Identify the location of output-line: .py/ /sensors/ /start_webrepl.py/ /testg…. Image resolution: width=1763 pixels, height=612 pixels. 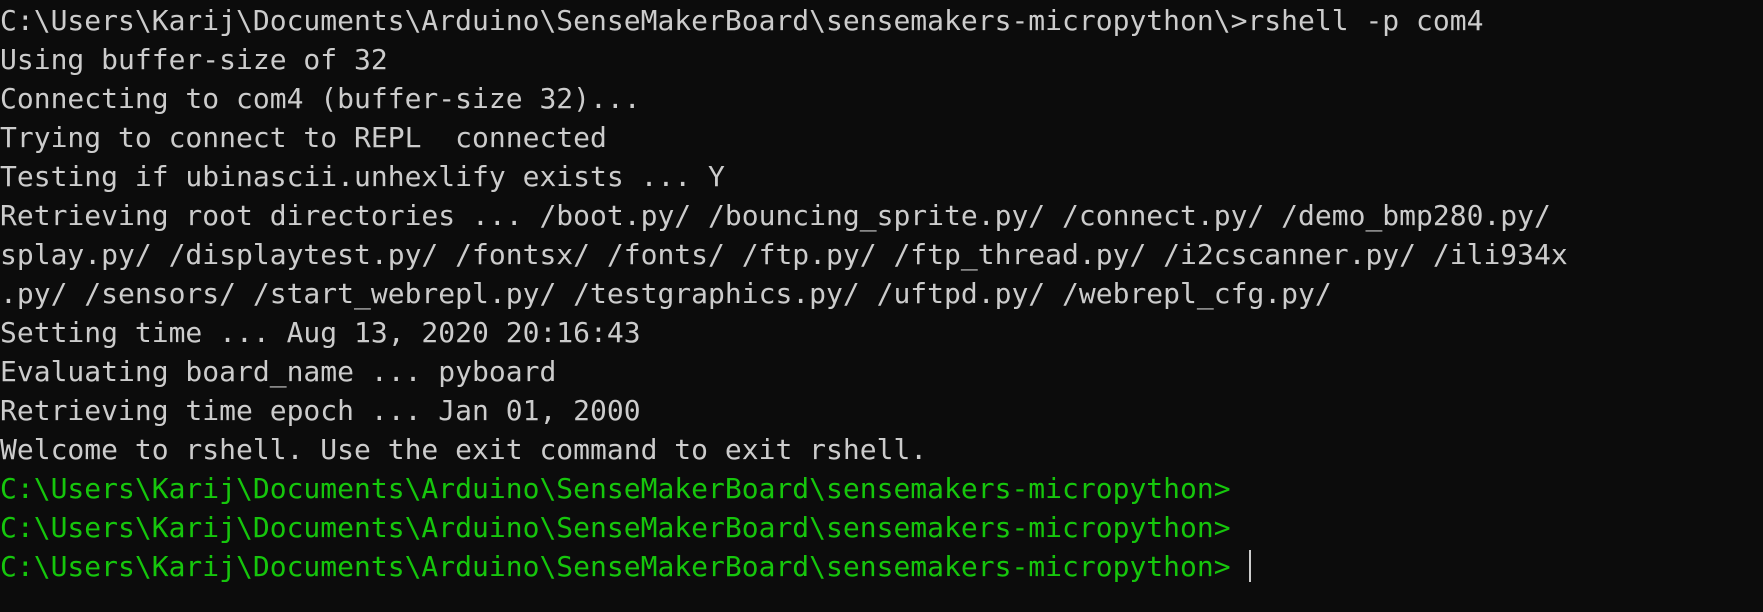
(666, 293).